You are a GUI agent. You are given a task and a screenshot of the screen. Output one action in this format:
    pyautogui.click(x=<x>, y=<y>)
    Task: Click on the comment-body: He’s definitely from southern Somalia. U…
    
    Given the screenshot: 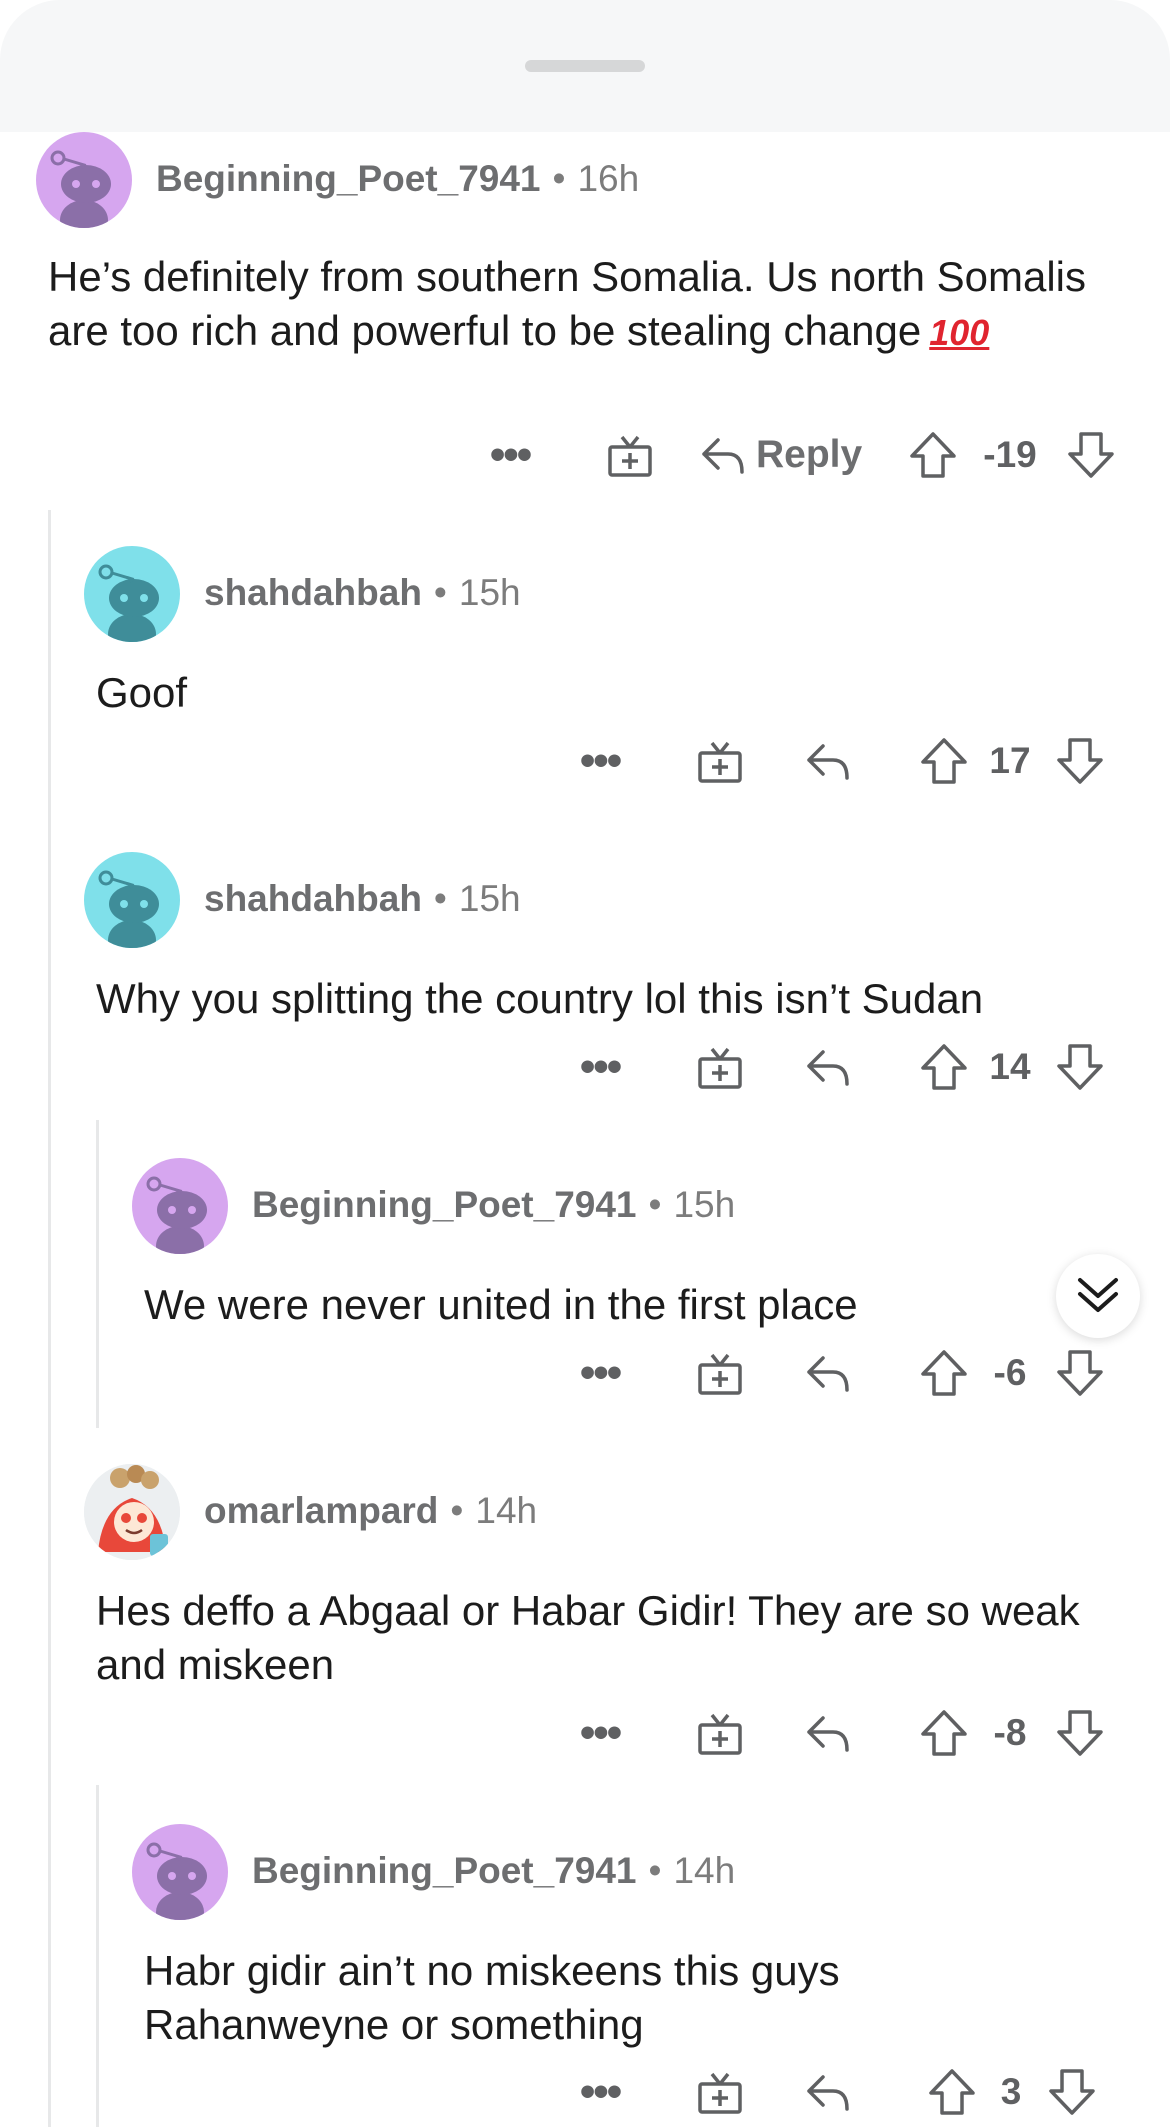 What is the action you would take?
    pyautogui.click(x=568, y=305)
    